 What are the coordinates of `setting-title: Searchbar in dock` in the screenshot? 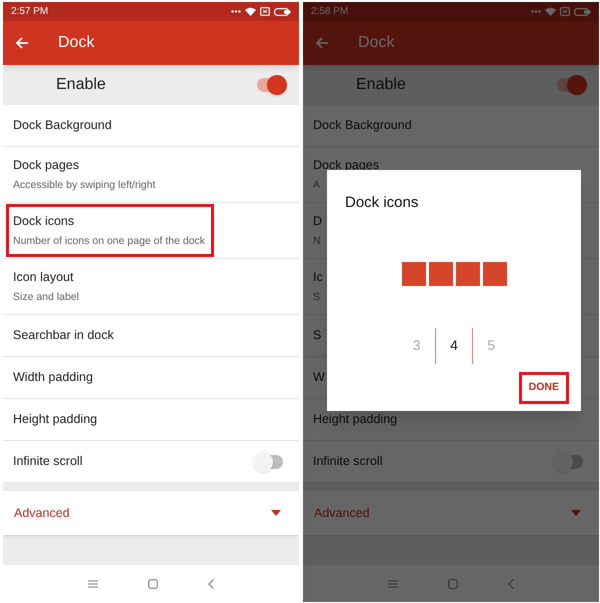 It's located at (63, 335).